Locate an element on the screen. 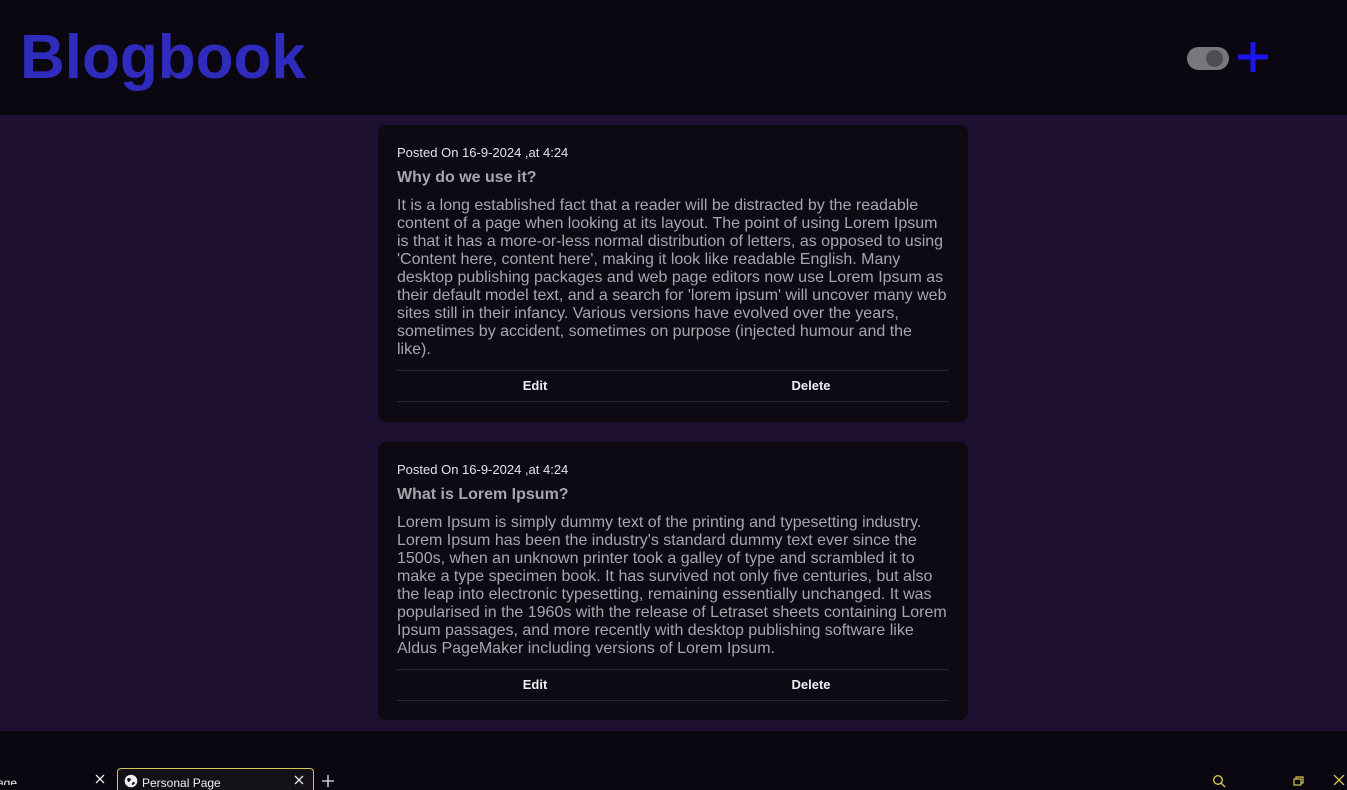  browser-tab-previous: age is located at coordinates (55, 776).